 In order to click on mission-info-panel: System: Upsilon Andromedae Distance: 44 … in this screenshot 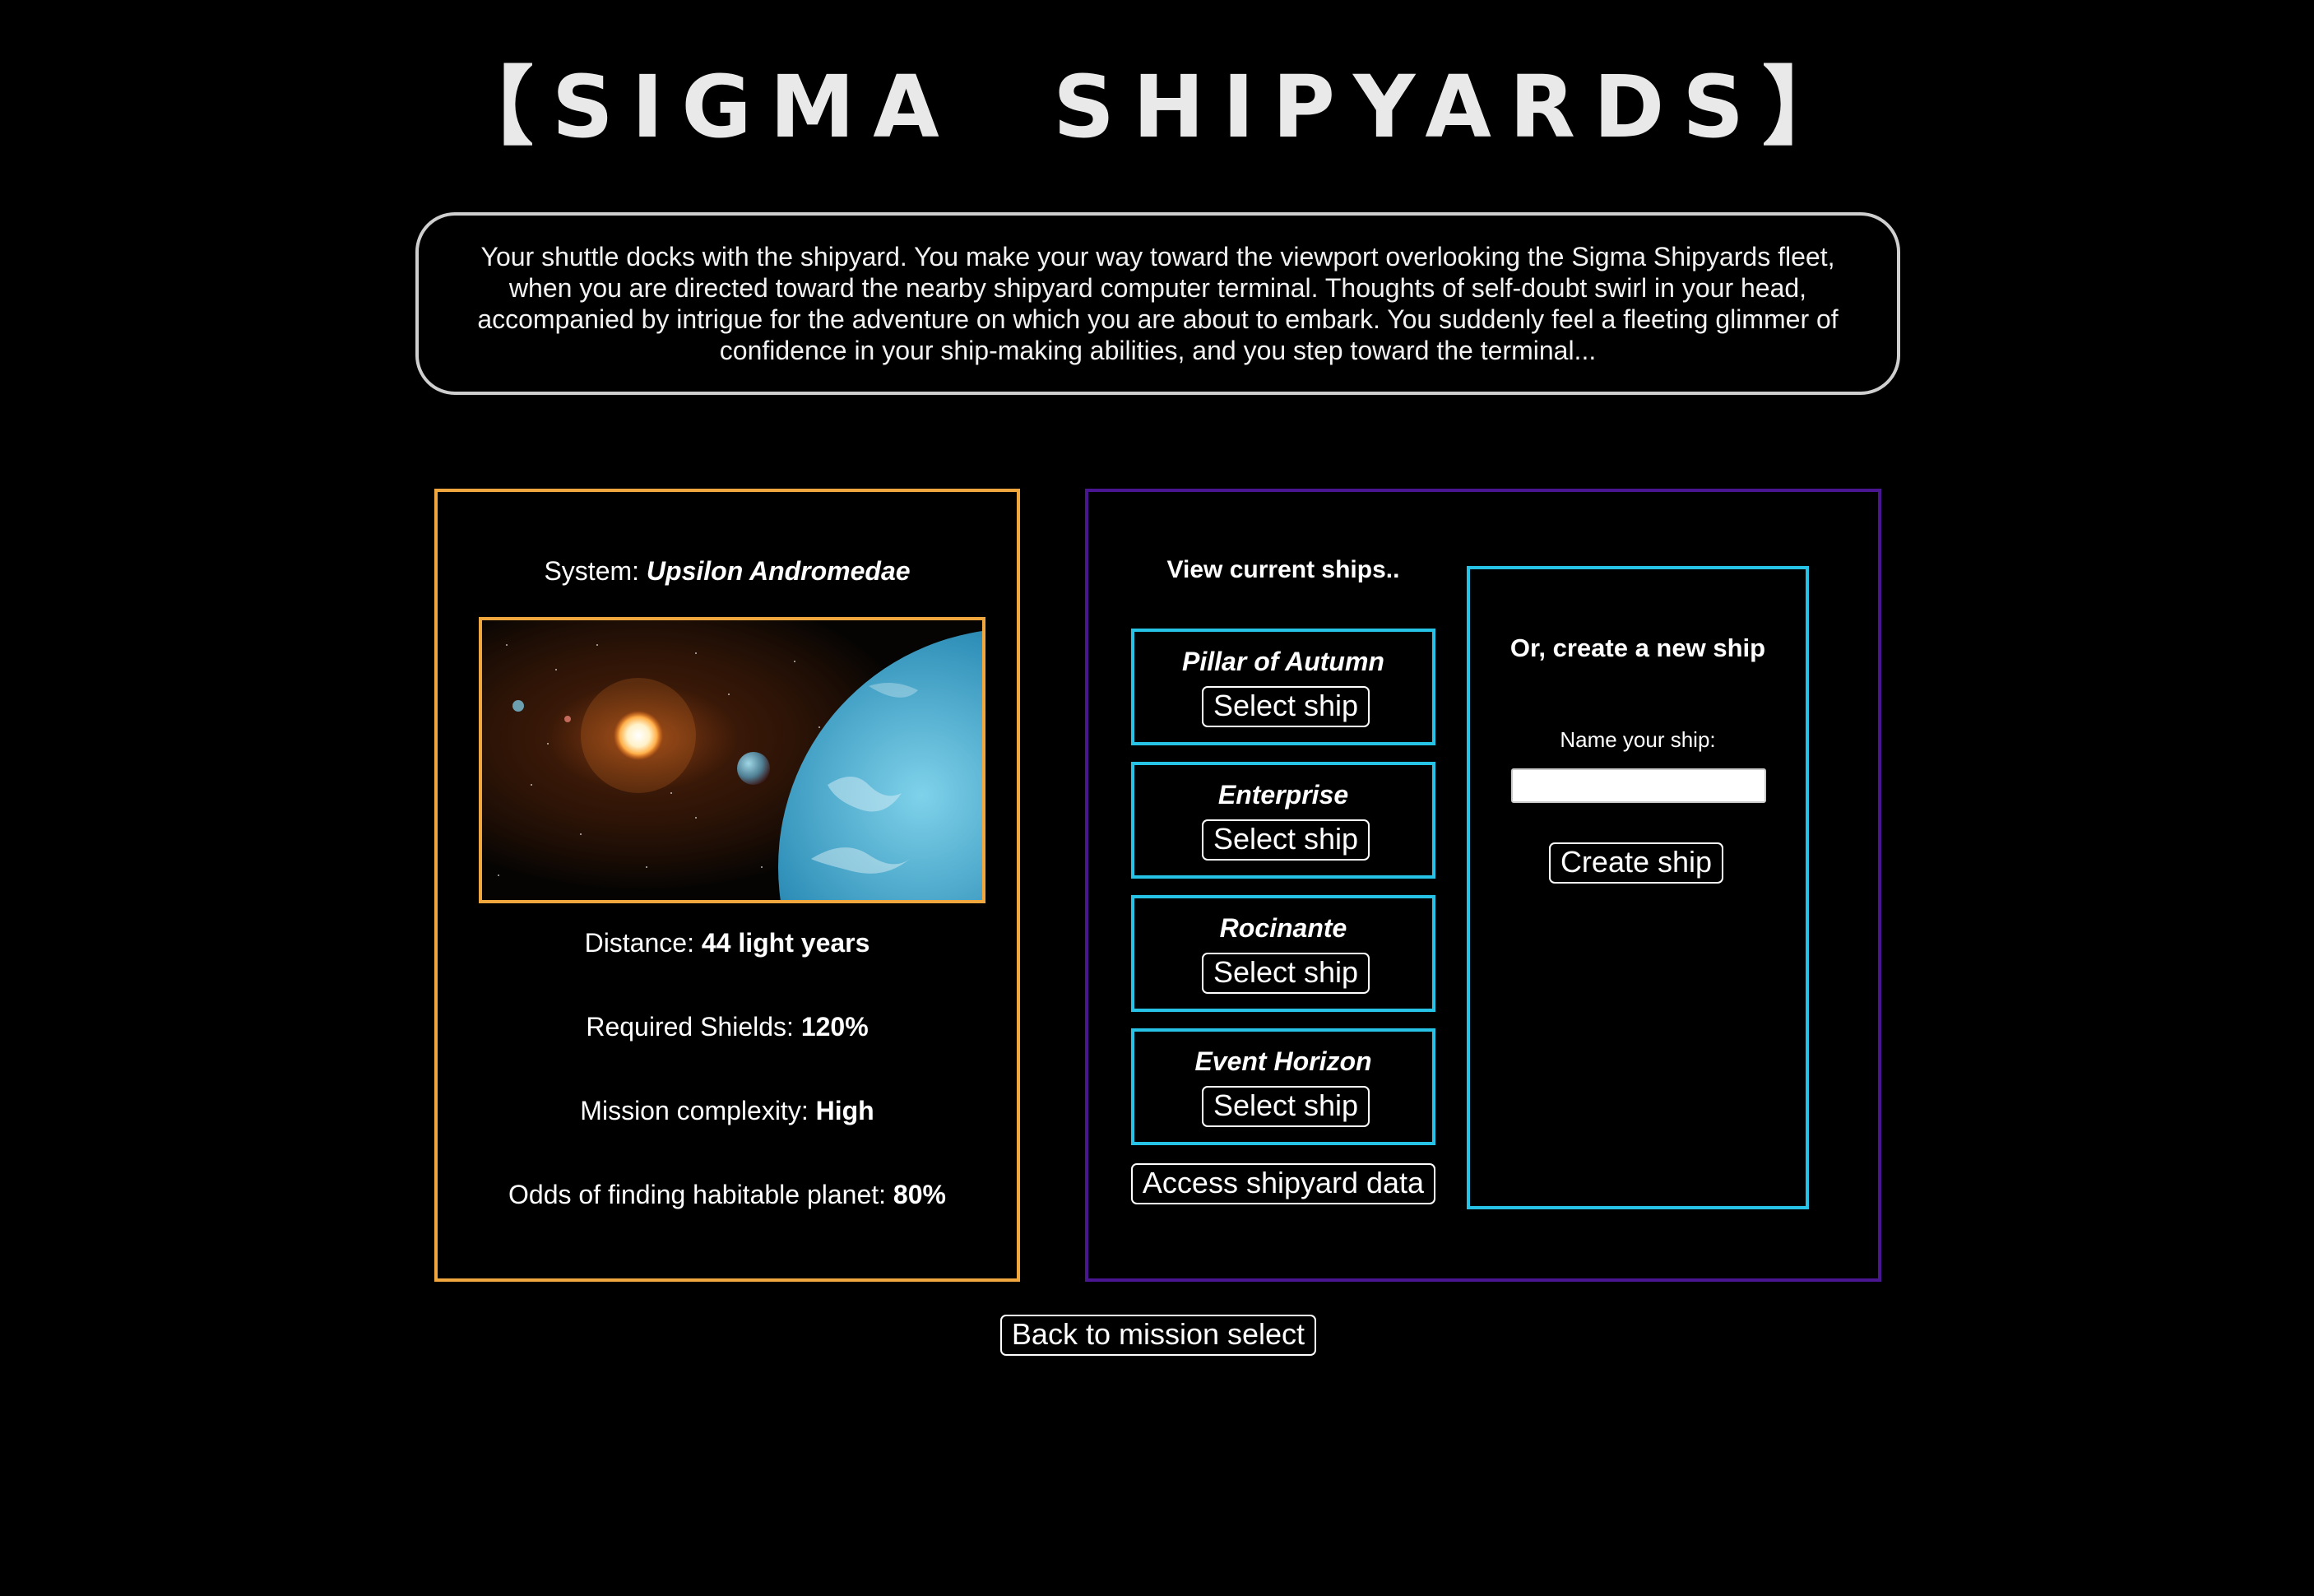, I will do `click(727, 885)`.